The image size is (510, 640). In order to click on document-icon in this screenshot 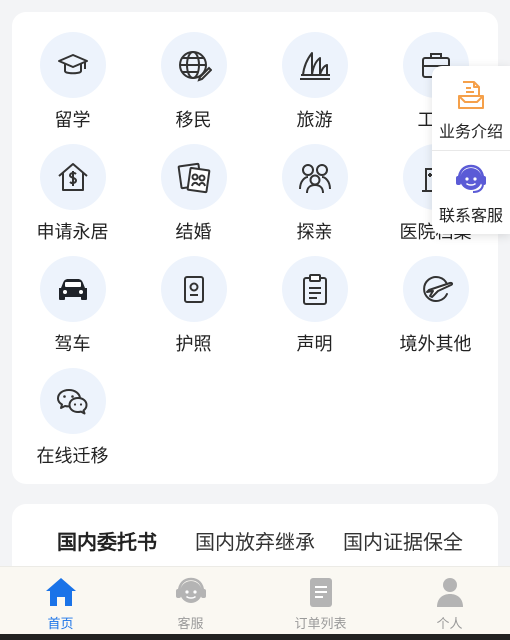, I will do `click(321, 592)`.